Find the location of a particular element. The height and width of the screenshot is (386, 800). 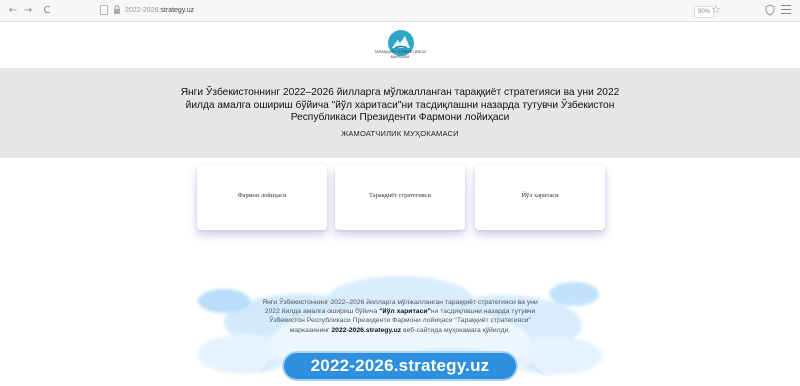

card-roadmap: Йўл харитаси is located at coordinates (540, 197).